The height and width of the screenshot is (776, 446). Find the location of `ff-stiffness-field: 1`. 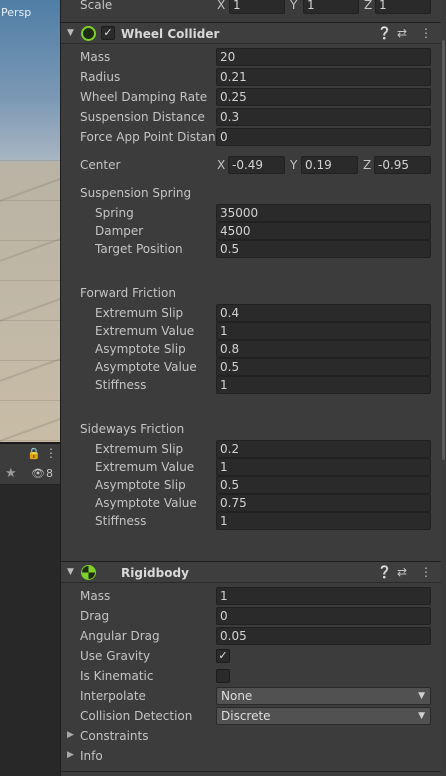

ff-stiffness-field: 1 is located at coordinates (323, 385).